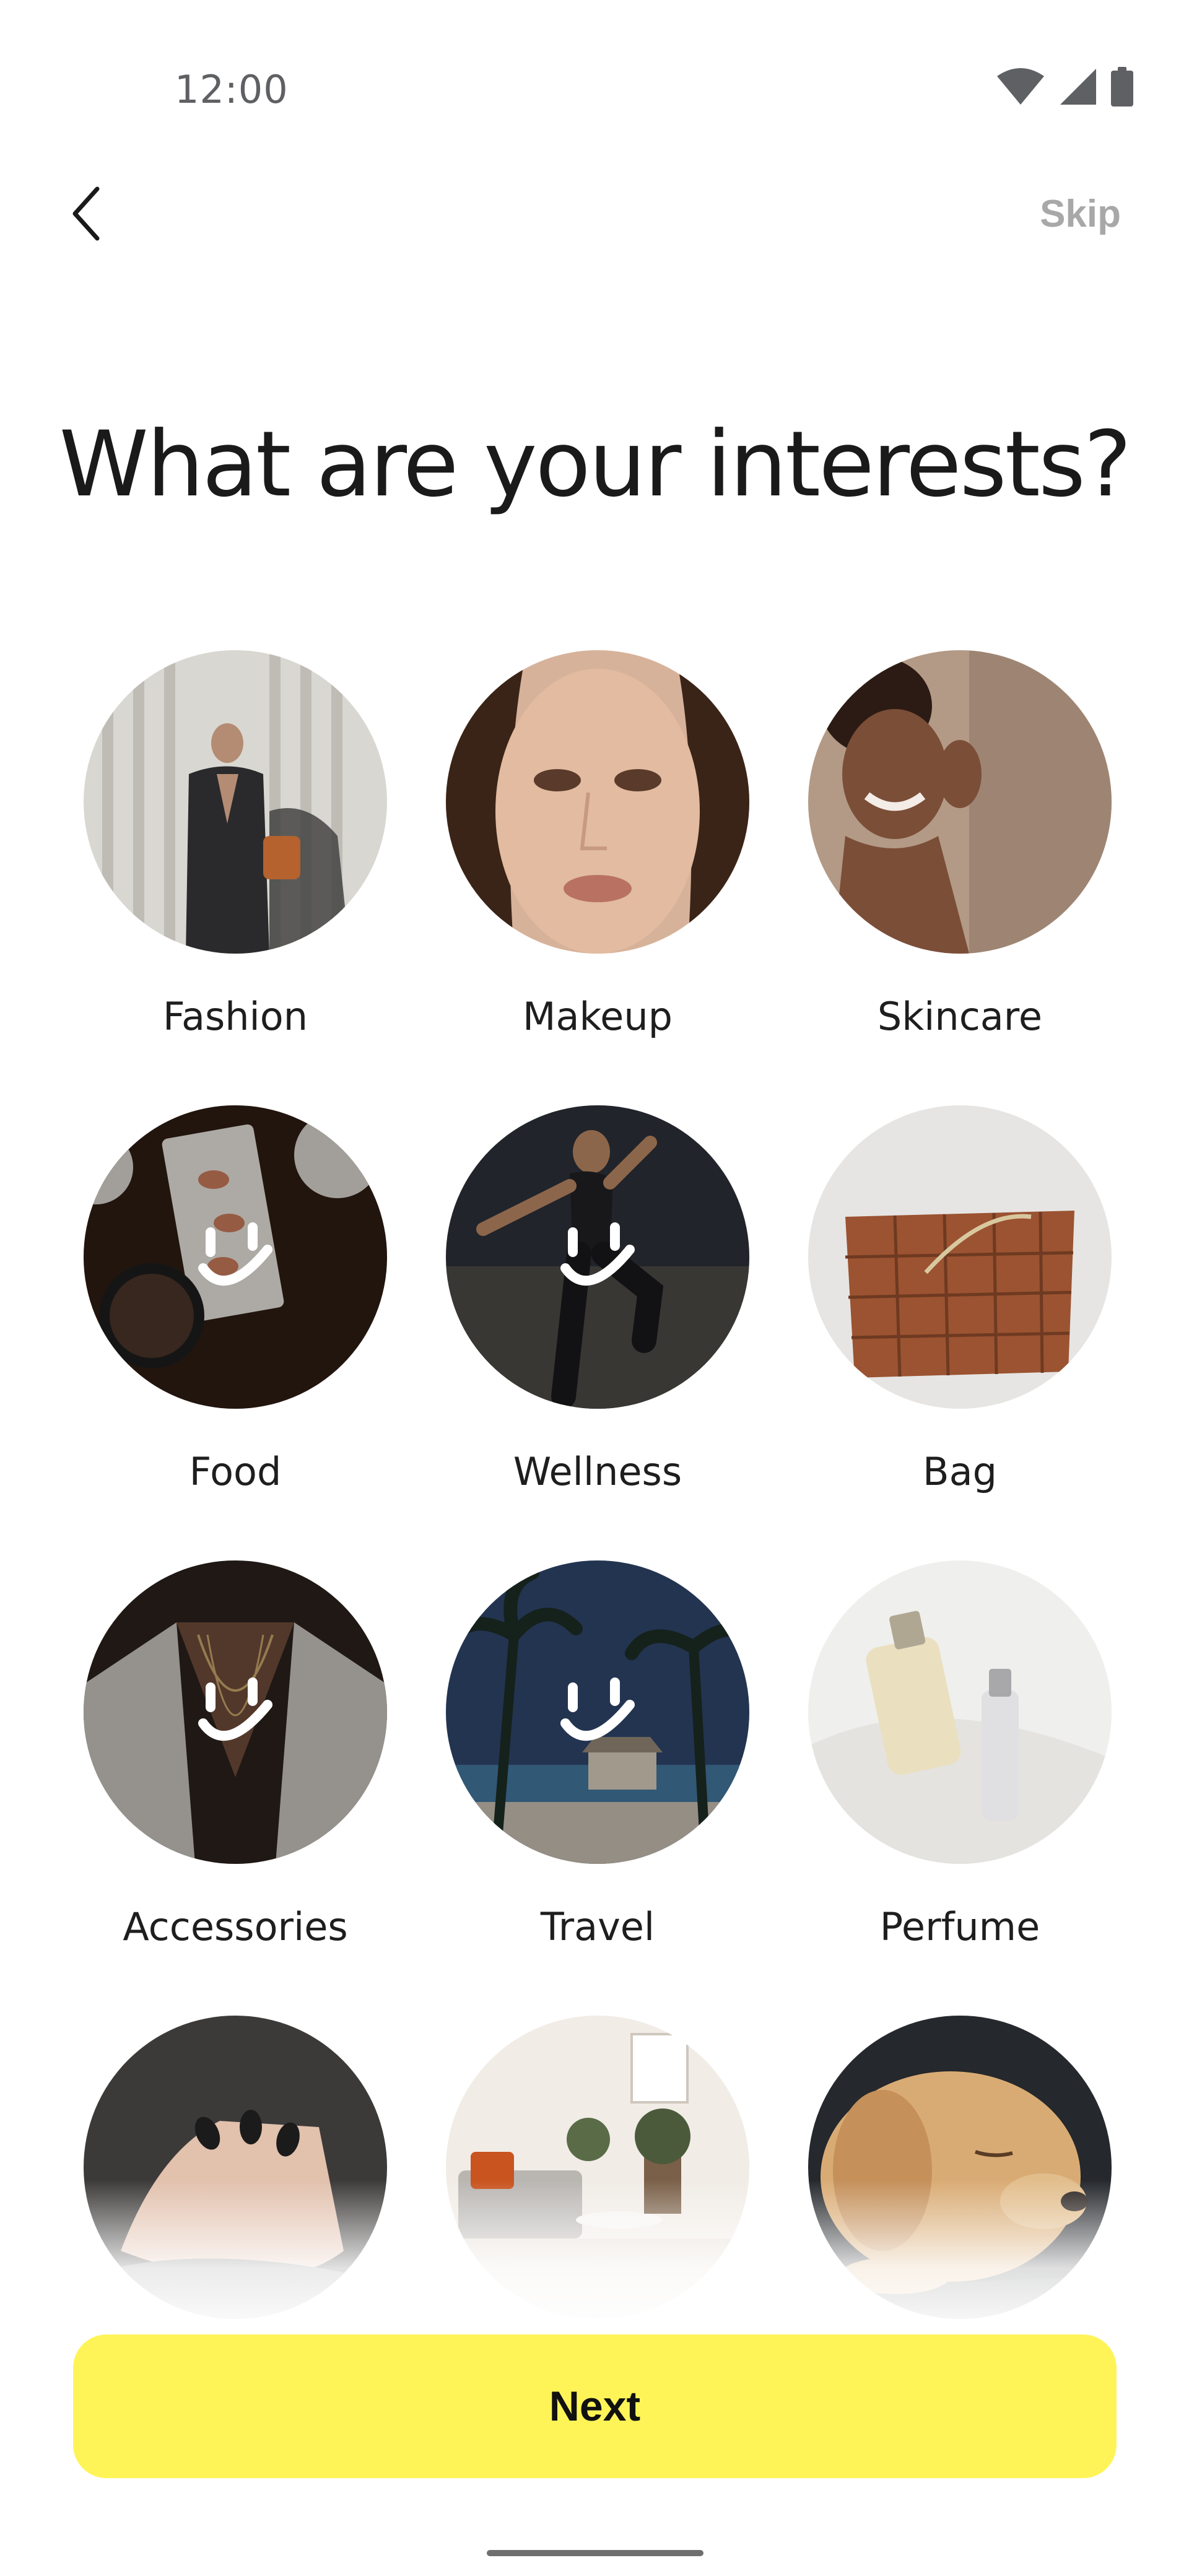 Image resolution: width=1189 pixels, height=2576 pixels. What do you see at coordinates (960, 802) in the screenshot?
I see `skincare-image` at bounding box center [960, 802].